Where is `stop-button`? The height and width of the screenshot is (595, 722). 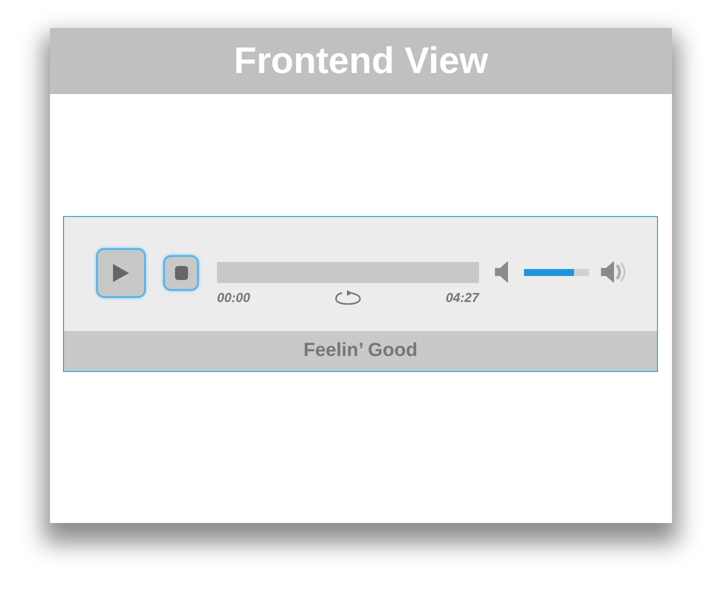
stop-button is located at coordinates (181, 273).